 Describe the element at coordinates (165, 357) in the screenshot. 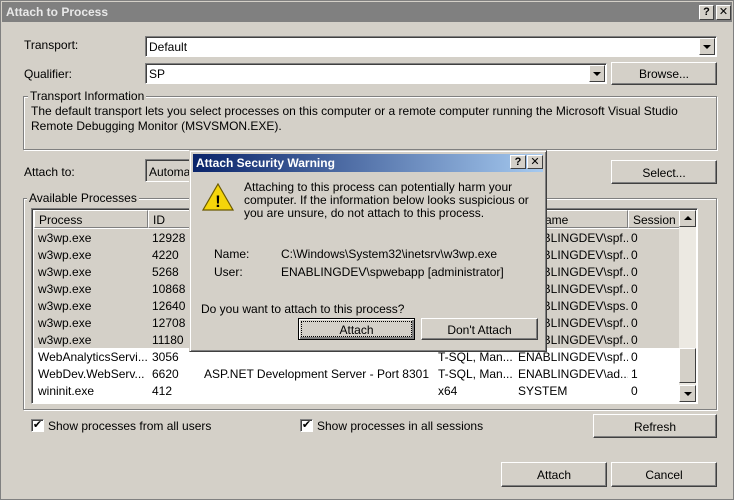

I see `id-cell: 3056` at that location.